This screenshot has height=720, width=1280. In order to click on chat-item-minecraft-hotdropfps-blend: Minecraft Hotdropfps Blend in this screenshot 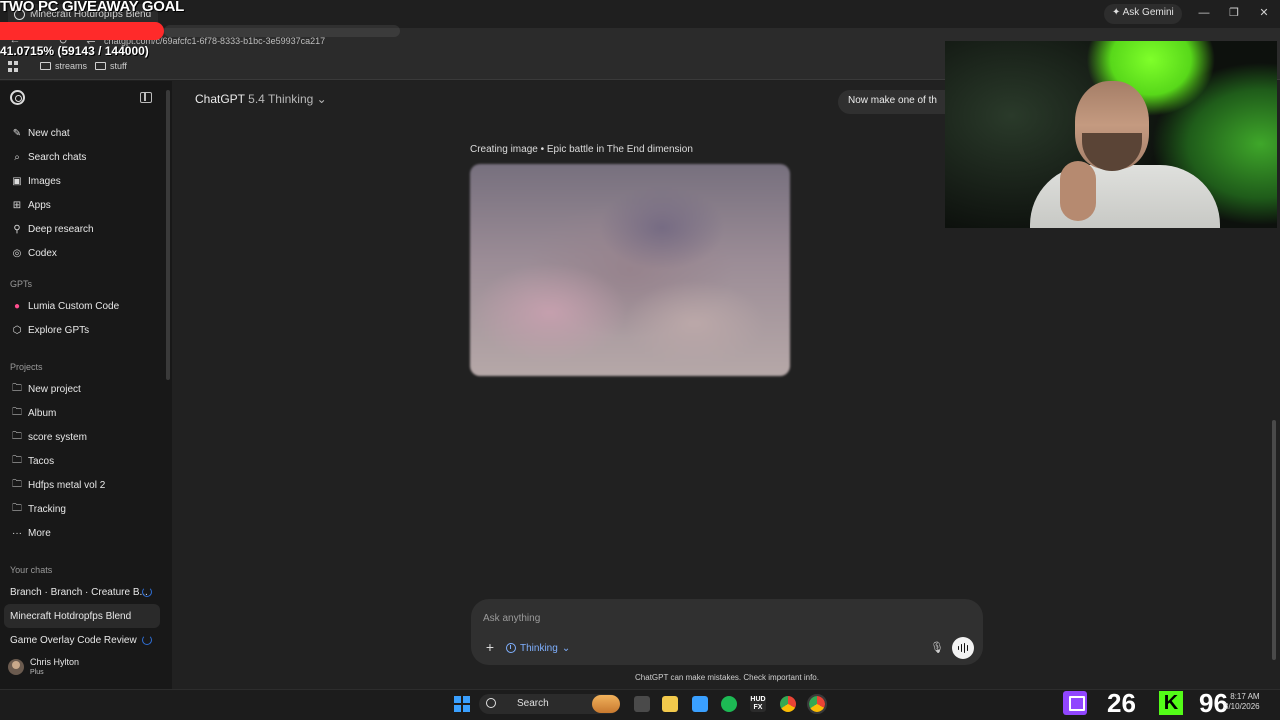, I will do `click(82, 616)`.